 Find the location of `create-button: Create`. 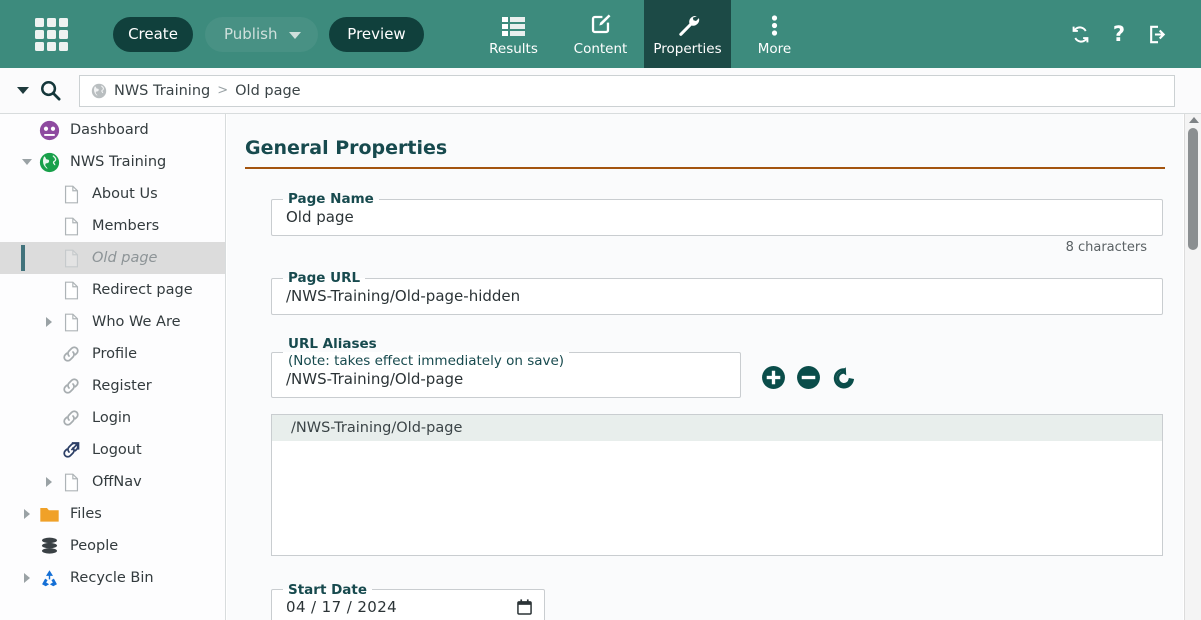

create-button: Create is located at coordinates (153, 34).